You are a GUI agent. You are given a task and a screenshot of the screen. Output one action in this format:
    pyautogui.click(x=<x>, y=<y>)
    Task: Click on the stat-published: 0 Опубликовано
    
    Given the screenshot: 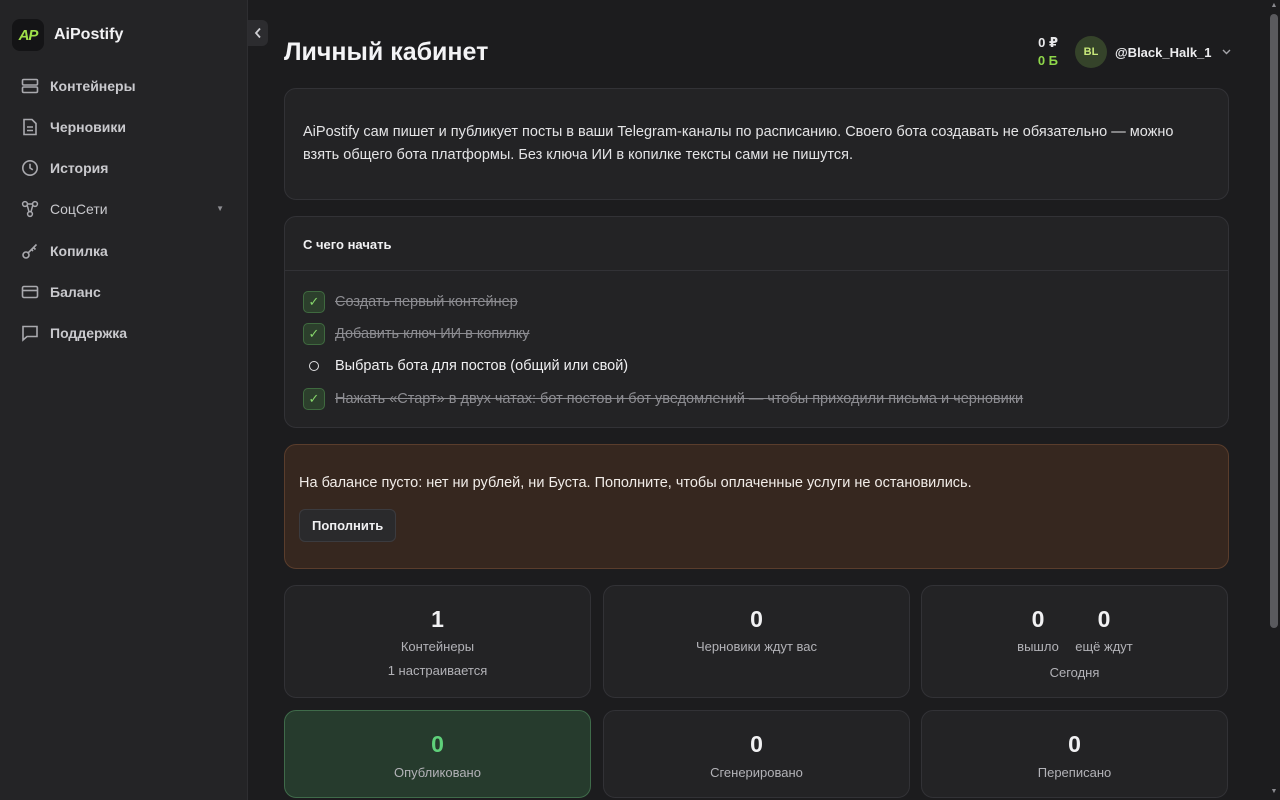 What is the action you would take?
    pyautogui.click(x=437, y=754)
    